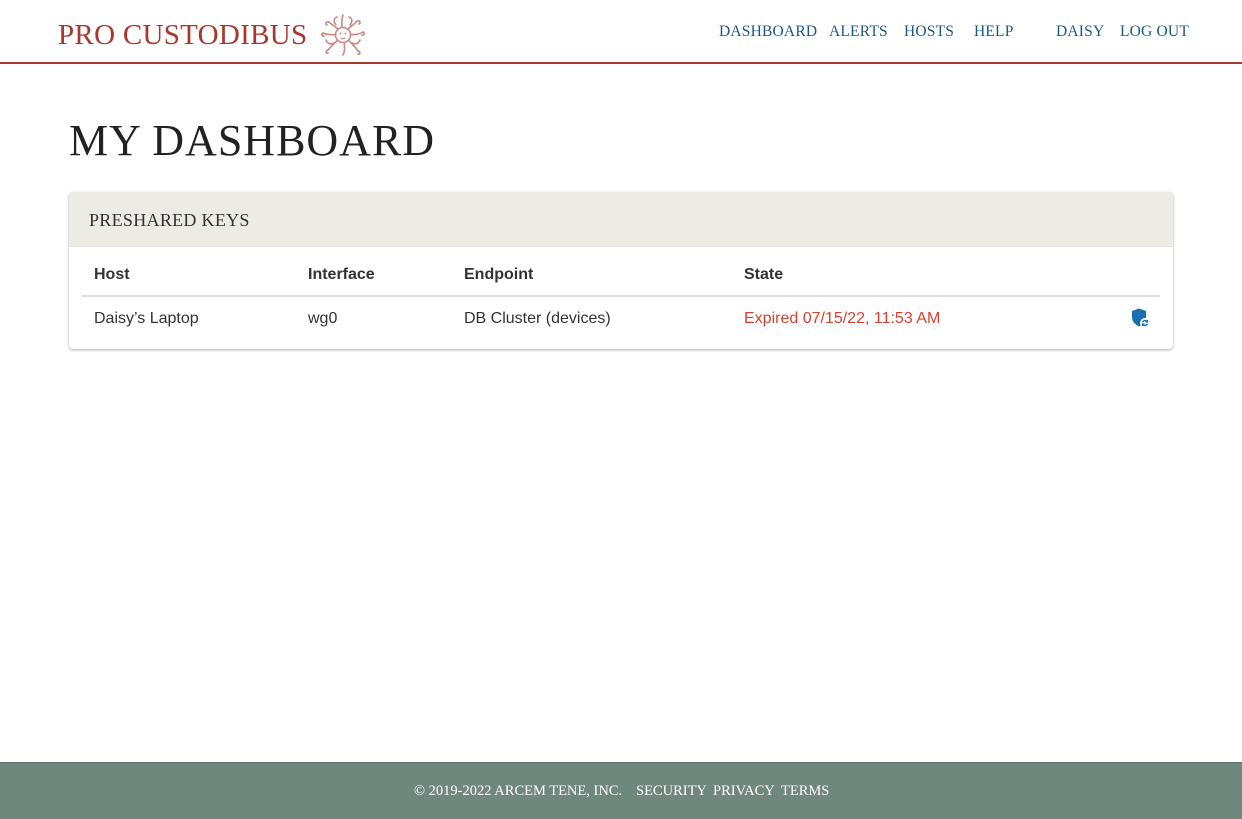 The width and height of the screenshot is (1242, 819). Describe the element at coordinates (671, 791) in the screenshot. I see `footer-security-link: SECURITY` at that location.